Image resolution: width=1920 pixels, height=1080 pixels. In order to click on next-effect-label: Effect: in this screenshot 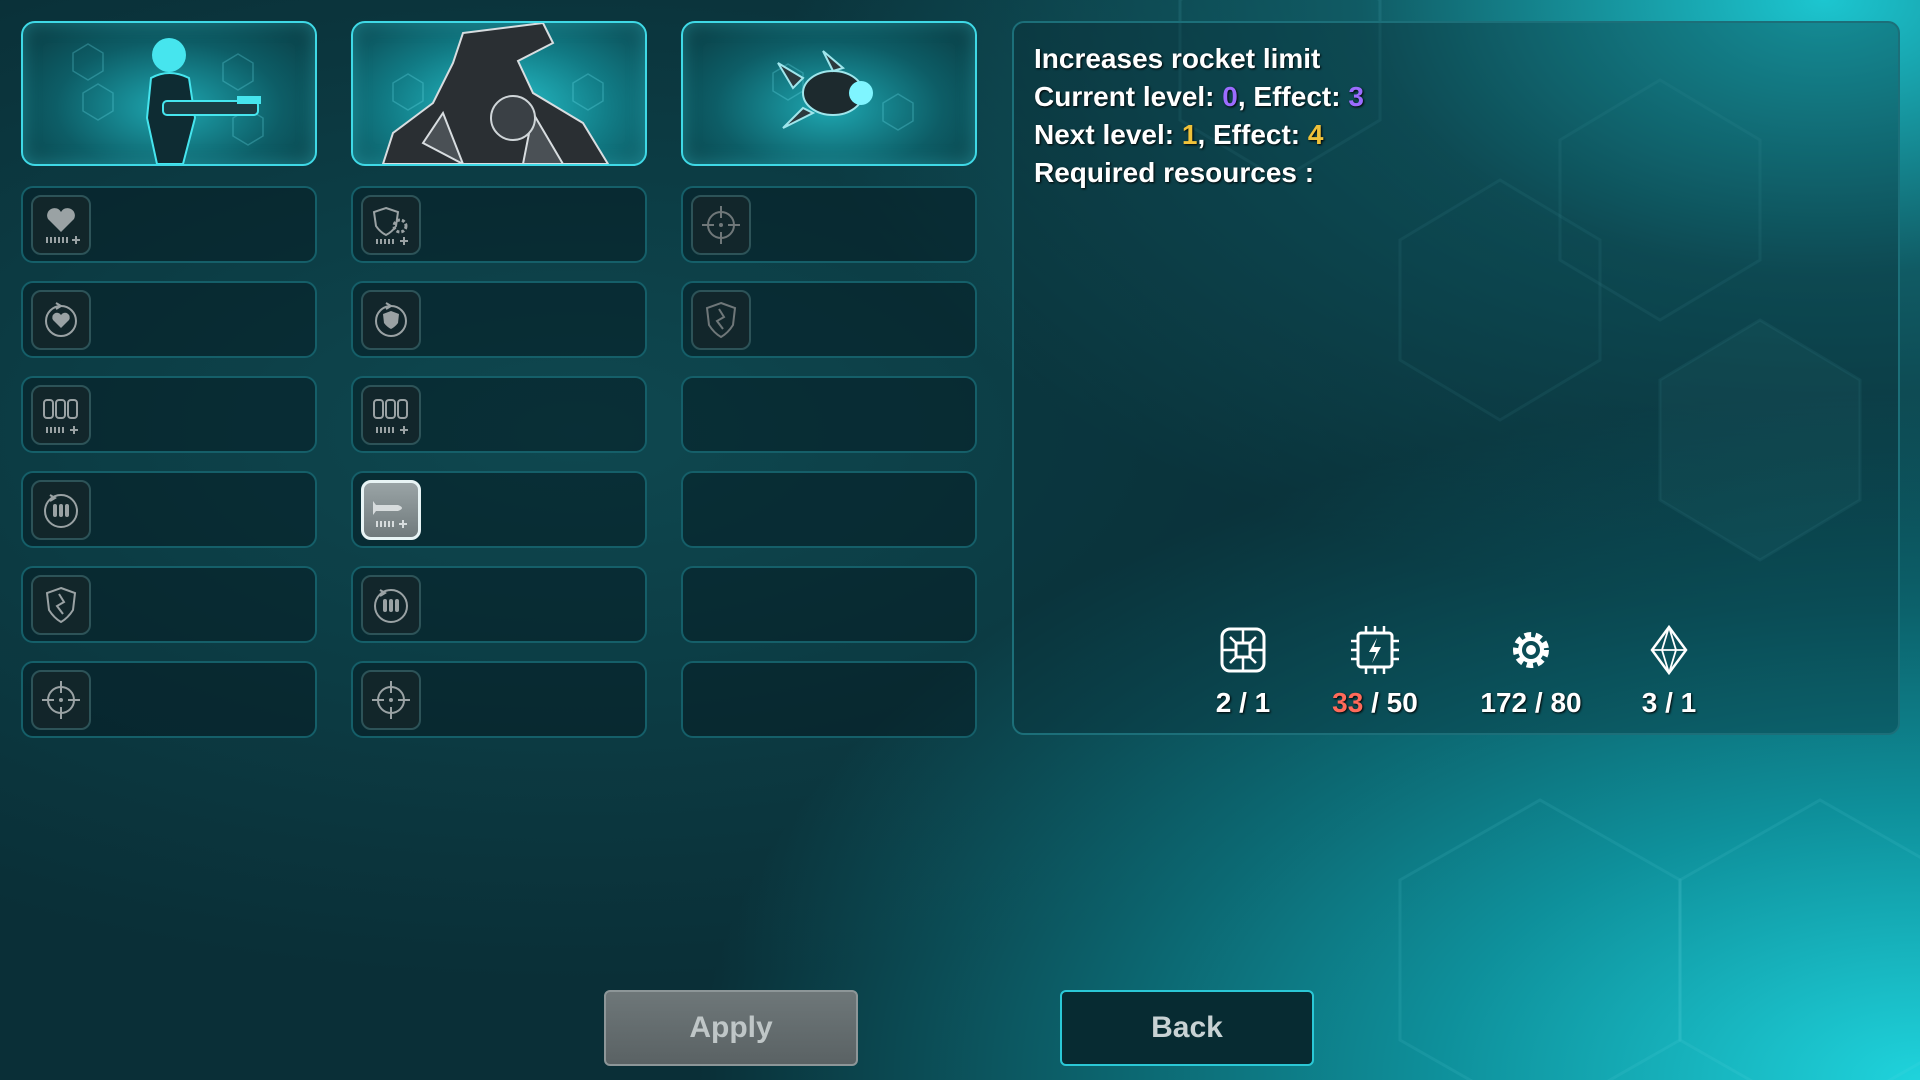, I will do `click(1257, 134)`.